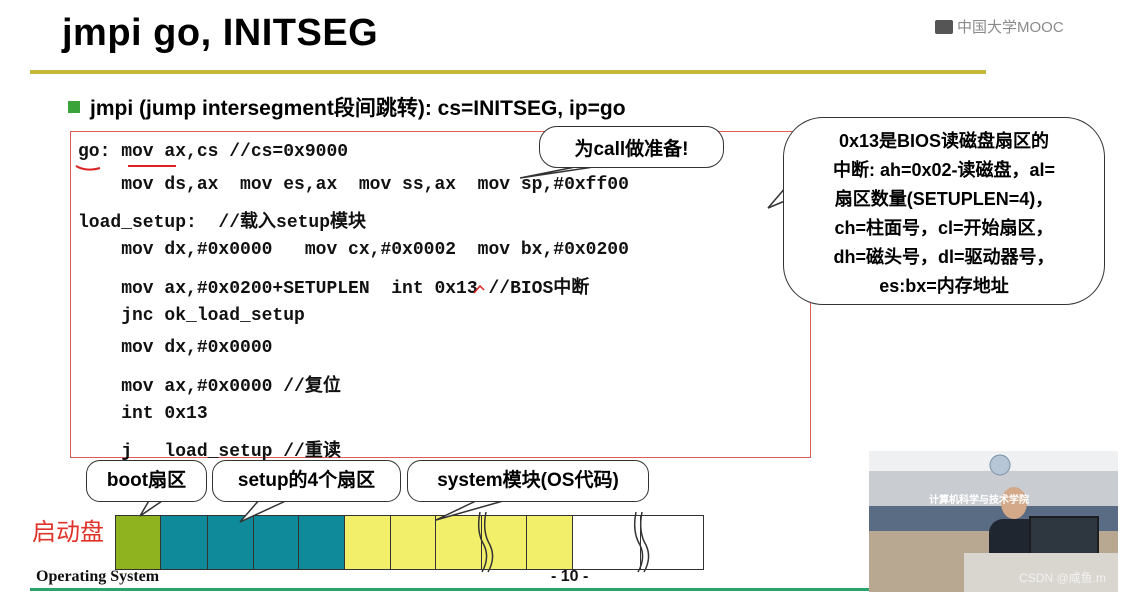 The image size is (1126, 594). I want to click on video-banner-text: 计算机科学与技术学院, so click(979, 500).